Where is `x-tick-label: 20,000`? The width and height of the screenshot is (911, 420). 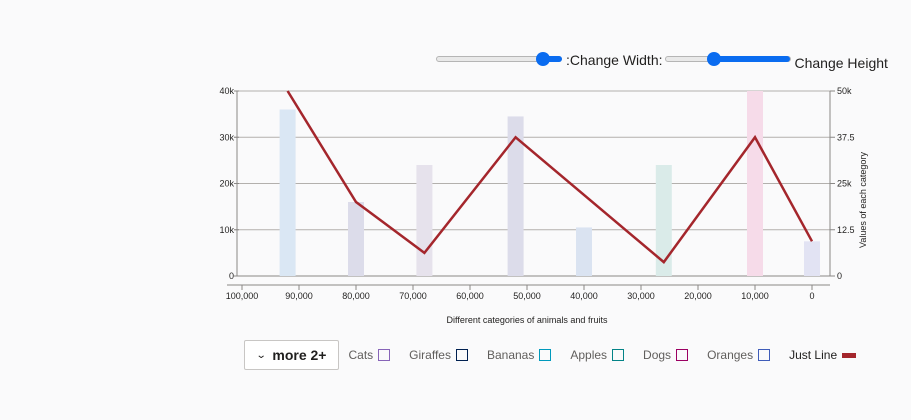 x-tick-label: 20,000 is located at coordinates (698, 296).